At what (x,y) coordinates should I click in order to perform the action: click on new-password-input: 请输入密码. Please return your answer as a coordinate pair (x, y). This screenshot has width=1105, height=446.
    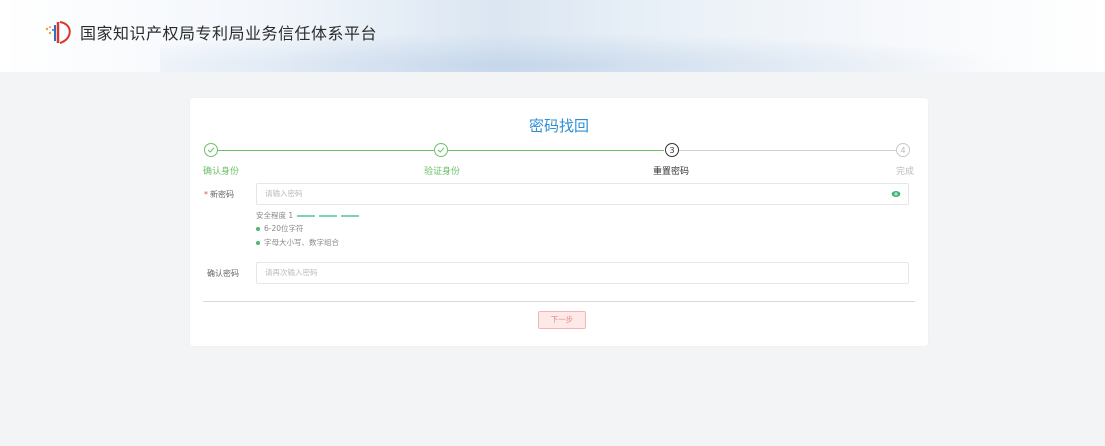
    Looking at the image, I should click on (582, 194).